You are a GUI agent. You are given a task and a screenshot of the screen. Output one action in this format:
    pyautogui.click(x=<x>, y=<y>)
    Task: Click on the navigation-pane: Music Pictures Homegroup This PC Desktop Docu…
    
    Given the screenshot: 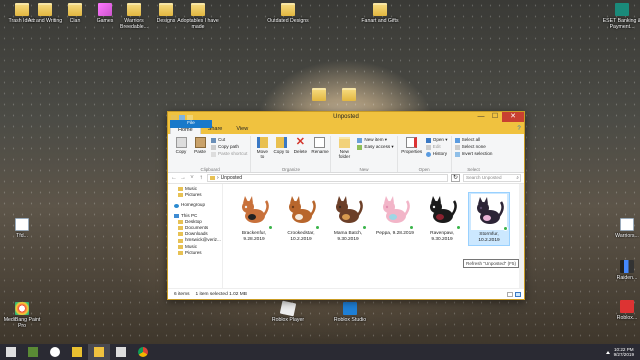 What is the action you would take?
    pyautogui.click(x=195, y=236)
    